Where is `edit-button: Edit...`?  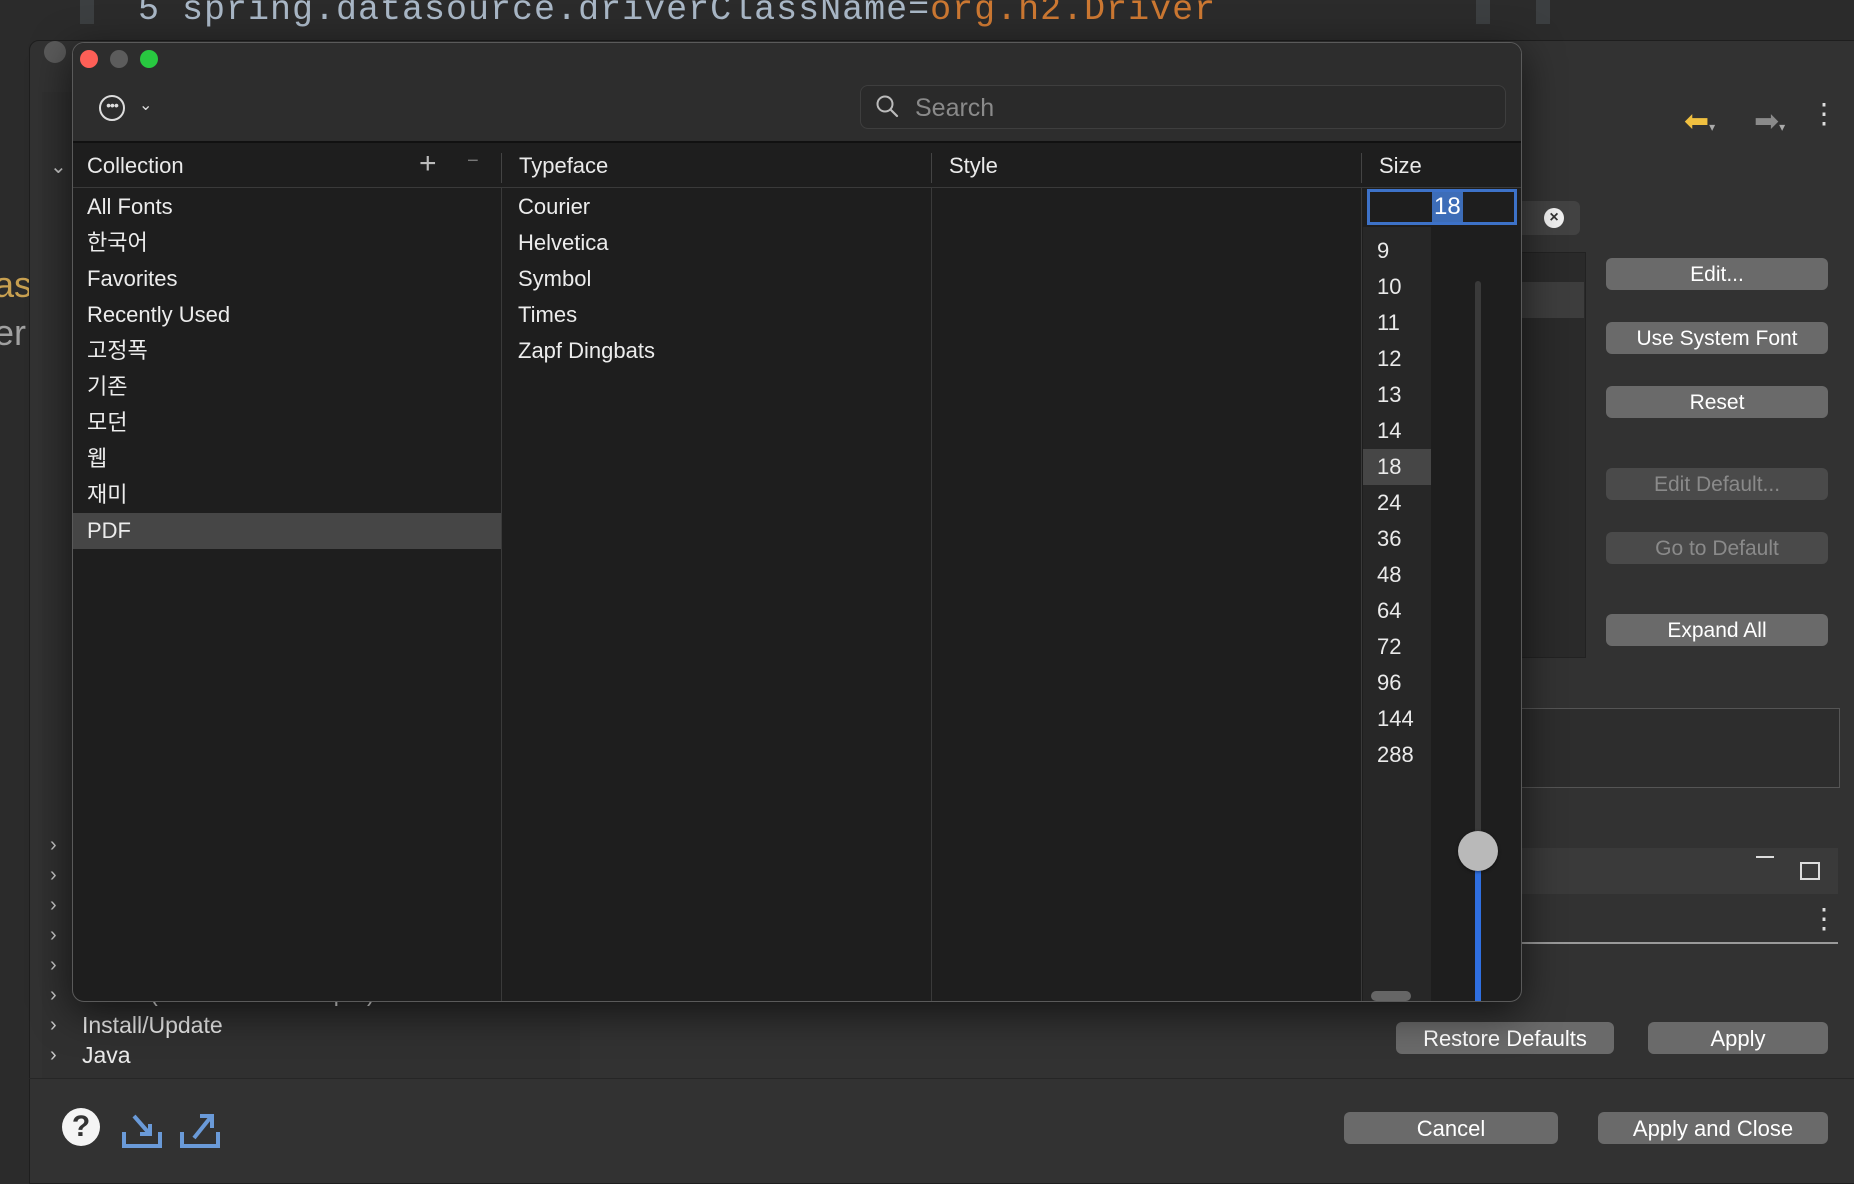
edit-button: Edit... is located at coordinates (1717, 274).